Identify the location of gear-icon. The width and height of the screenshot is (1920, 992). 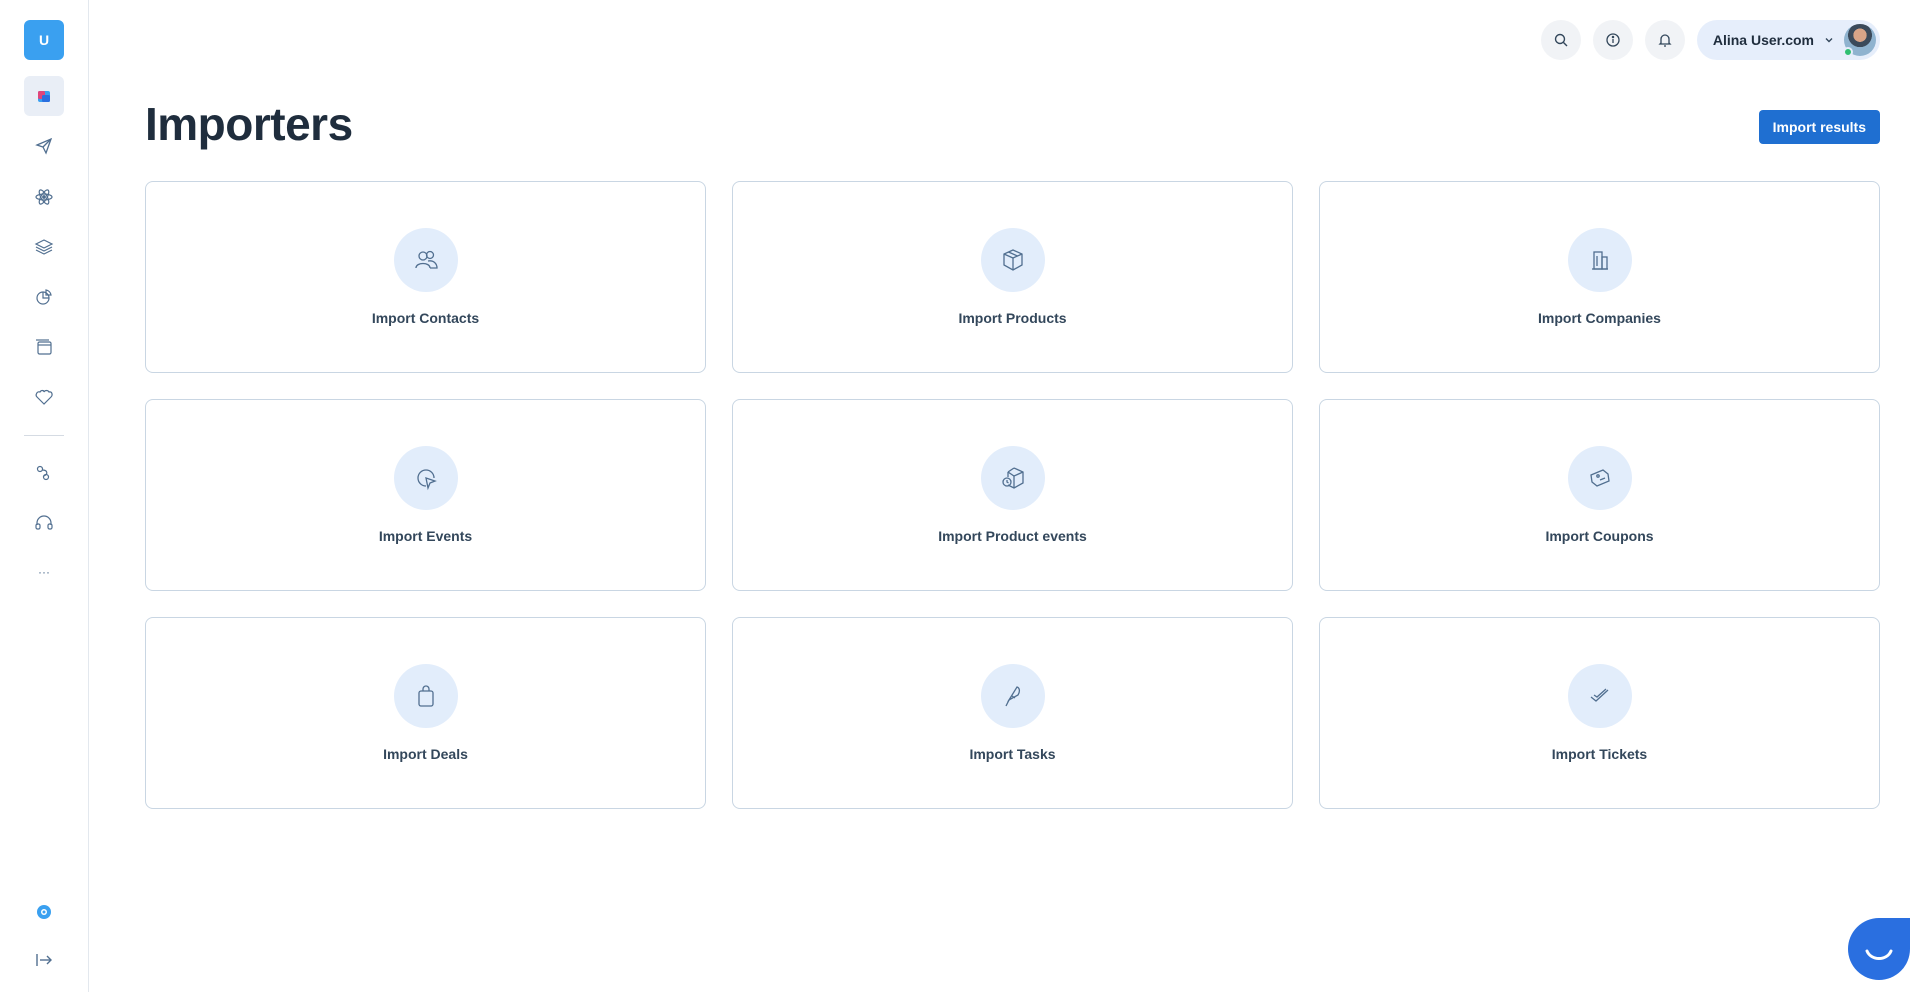
(44, 912).